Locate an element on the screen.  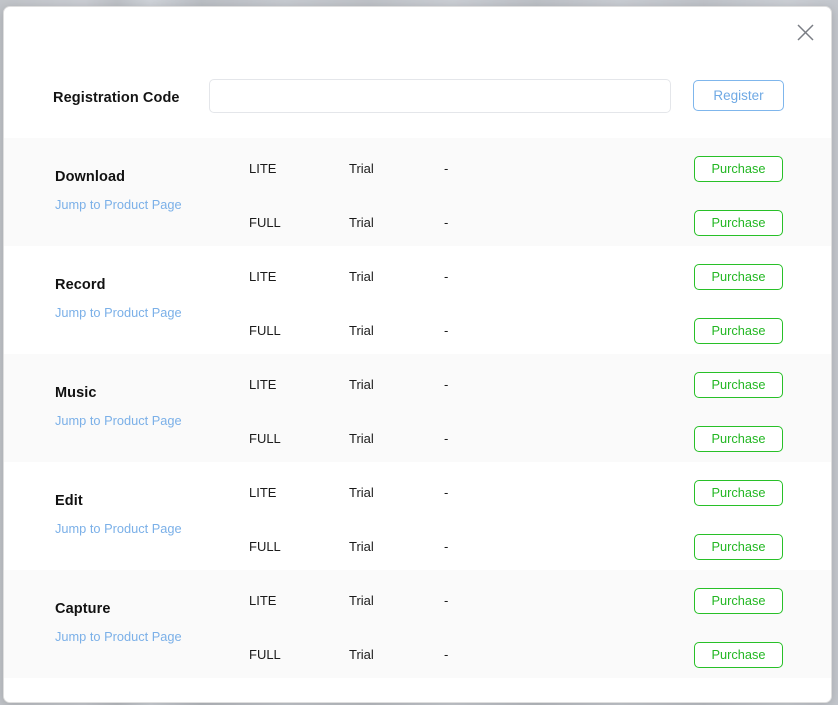
registration-code-input is located at coordinates (440, 96).